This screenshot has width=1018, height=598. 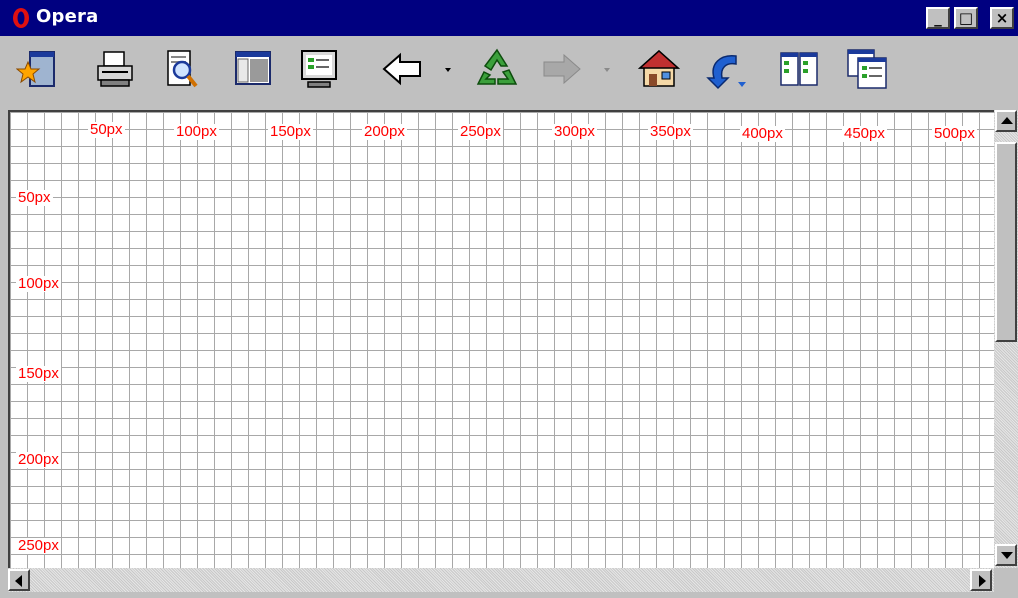 I want to click on minimize-button: _, so click(x=938, y=18).